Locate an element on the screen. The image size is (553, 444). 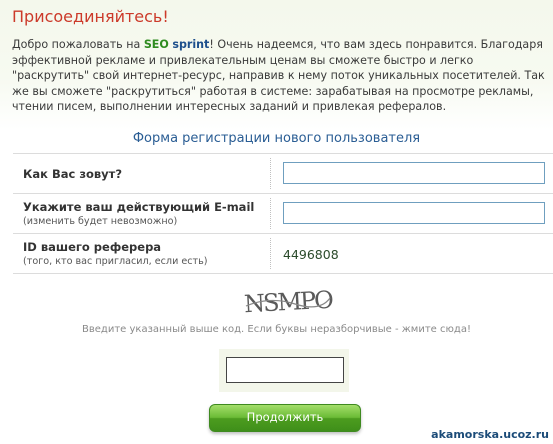
email-sublabel: (изменить будет невозможно) is located at coordinates (100, 221).